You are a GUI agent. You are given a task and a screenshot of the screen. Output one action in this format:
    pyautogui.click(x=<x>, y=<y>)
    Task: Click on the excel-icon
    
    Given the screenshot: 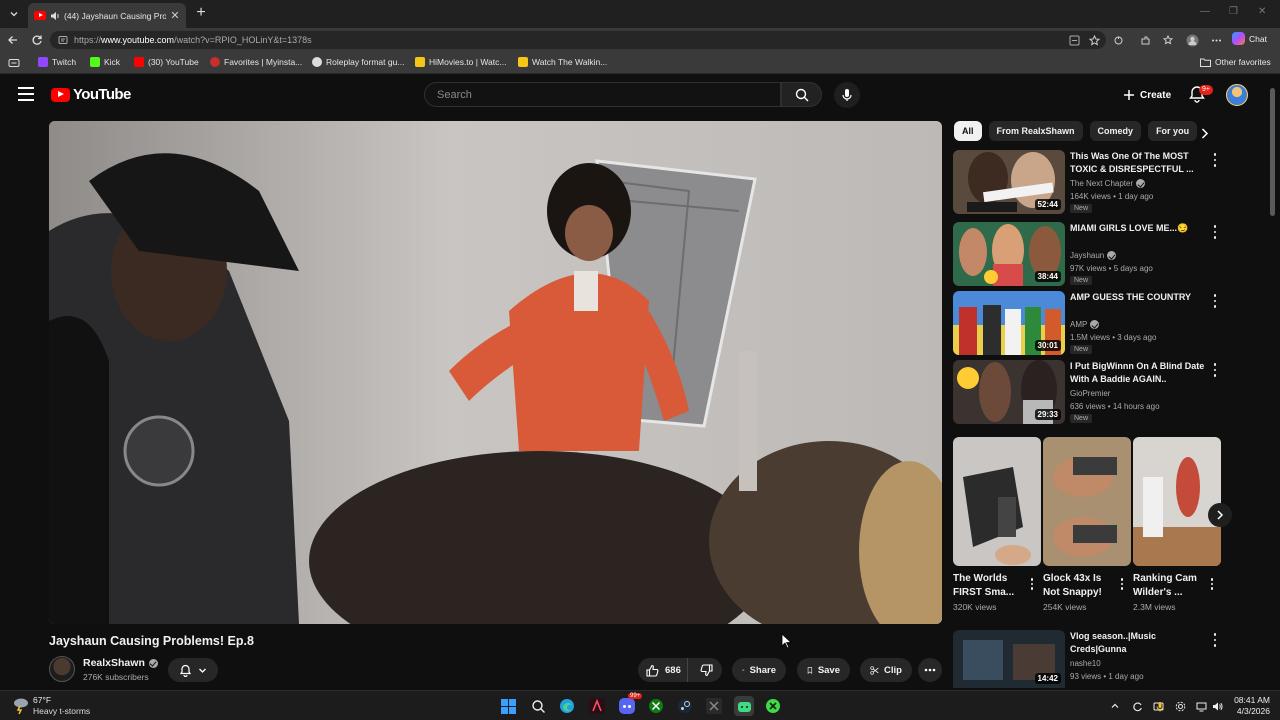 What is the action you would take?
    pyautogui.click(x=714, y=706)
    